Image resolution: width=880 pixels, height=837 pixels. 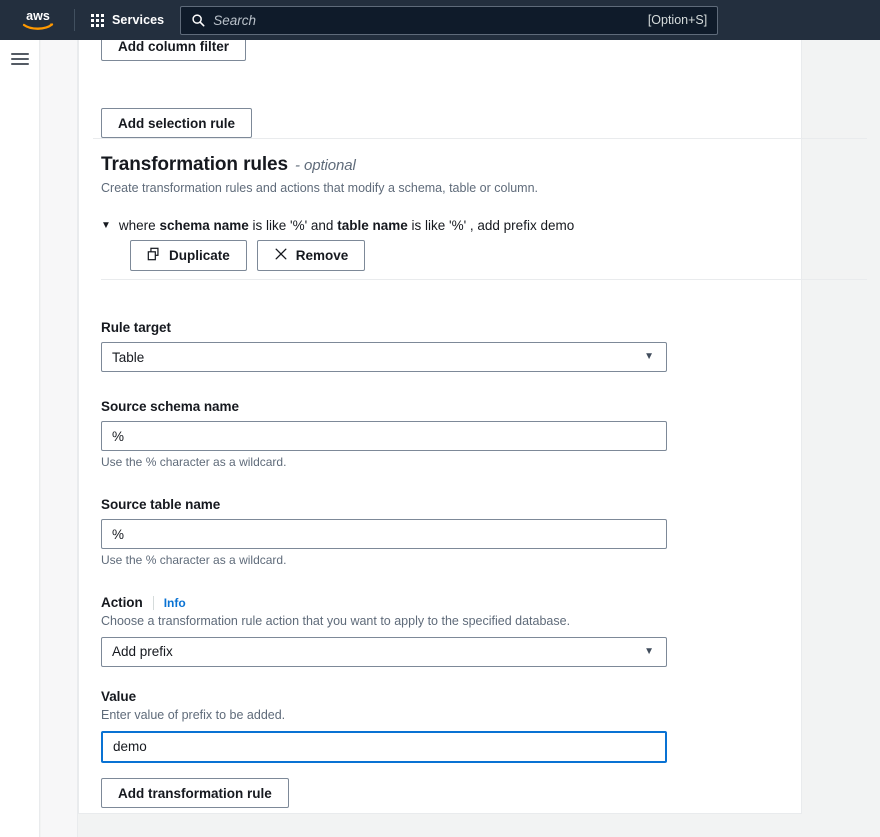 What do you see at coordinates (139, 225) in the screenshot?
I see `rule-summary-part1: where` at bounding box center [139, 225].